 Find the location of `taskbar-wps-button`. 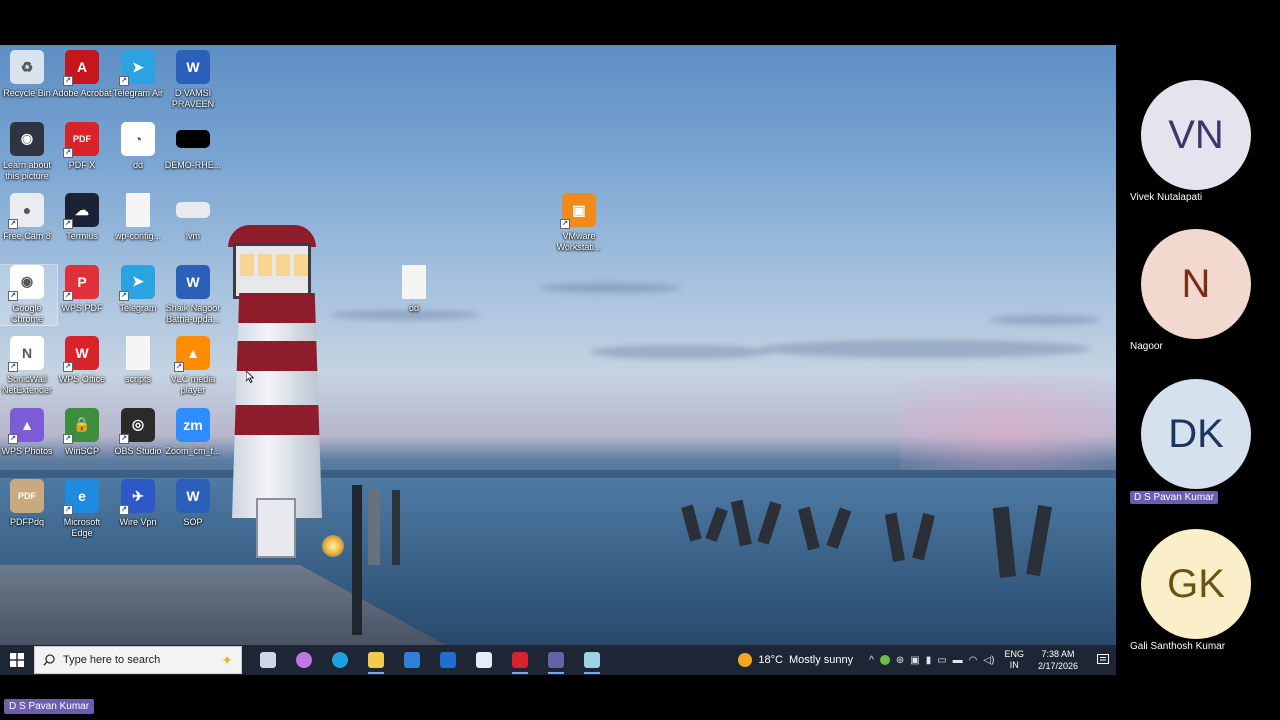

taskbar-wps-button is located at coordinates (520, 660).